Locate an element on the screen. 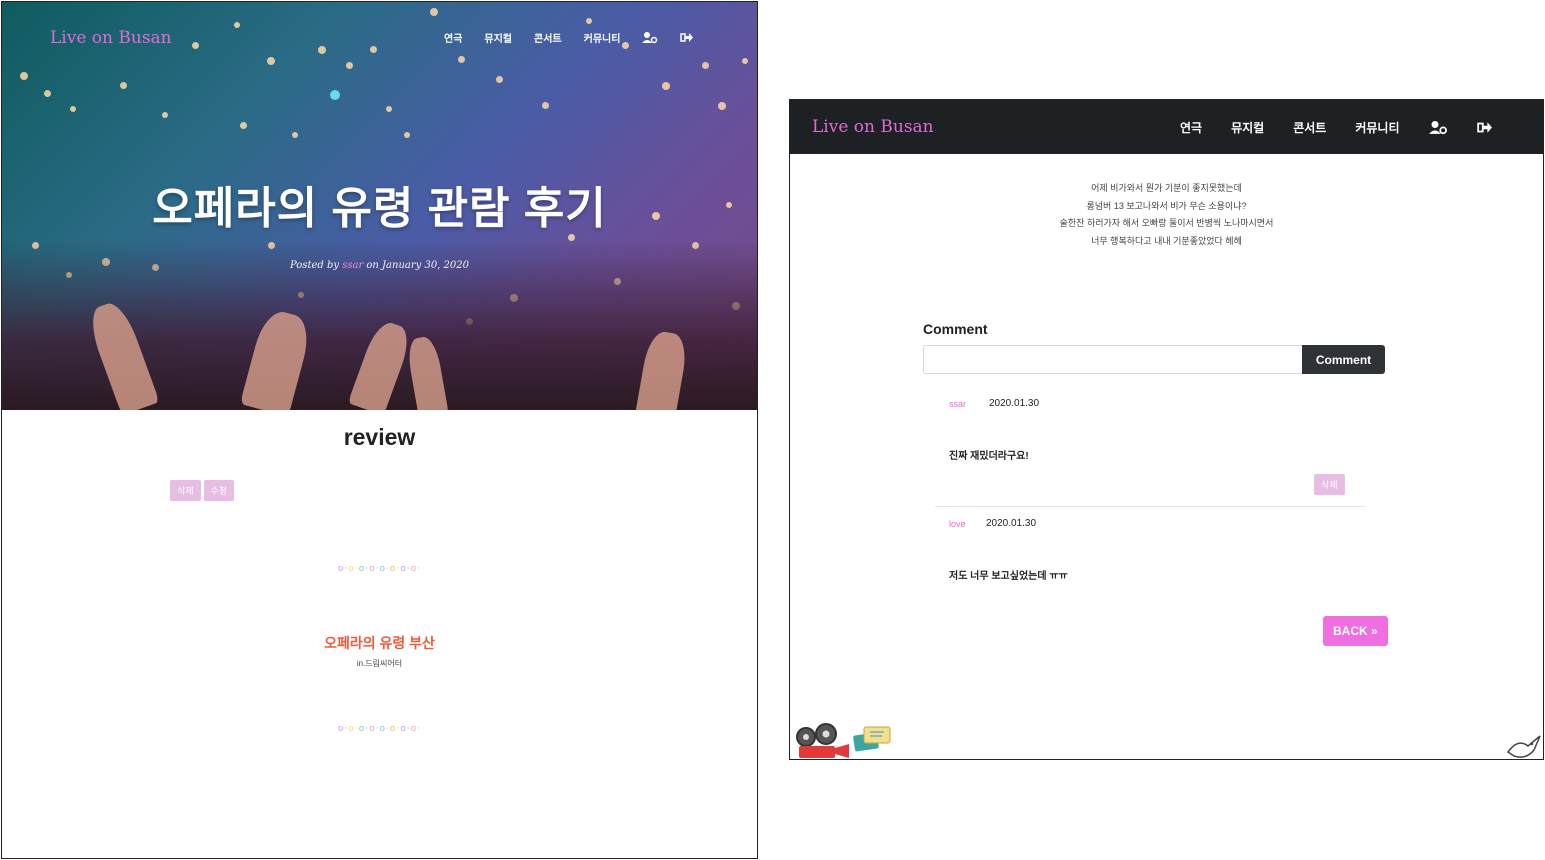  tickets-icon is located at coordinates (872, 741).